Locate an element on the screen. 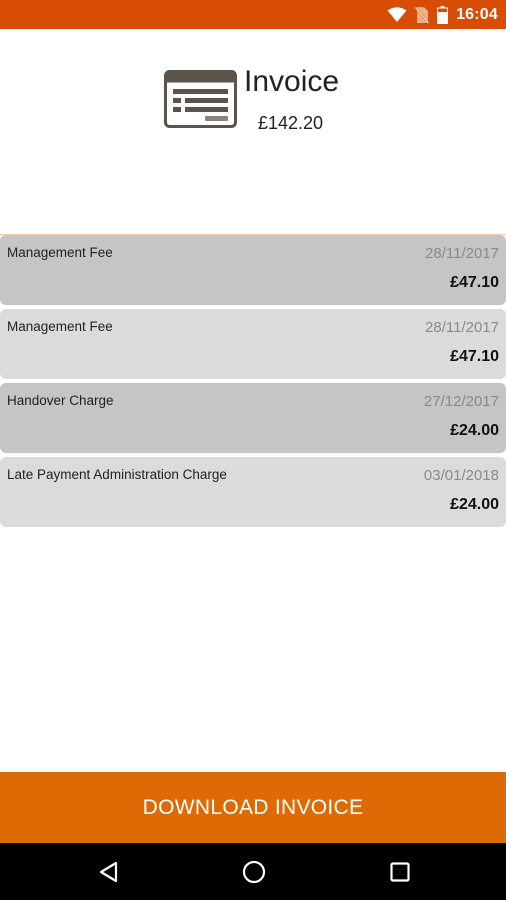 The height and width of the screenshot is (900, 506). no-sim-icon is located at coordinates (422, 15).